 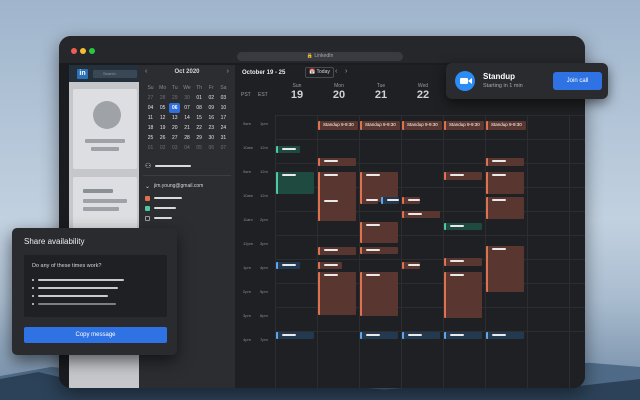 I want to click on today-button: 📅 Today, so click(x=319, y=72).